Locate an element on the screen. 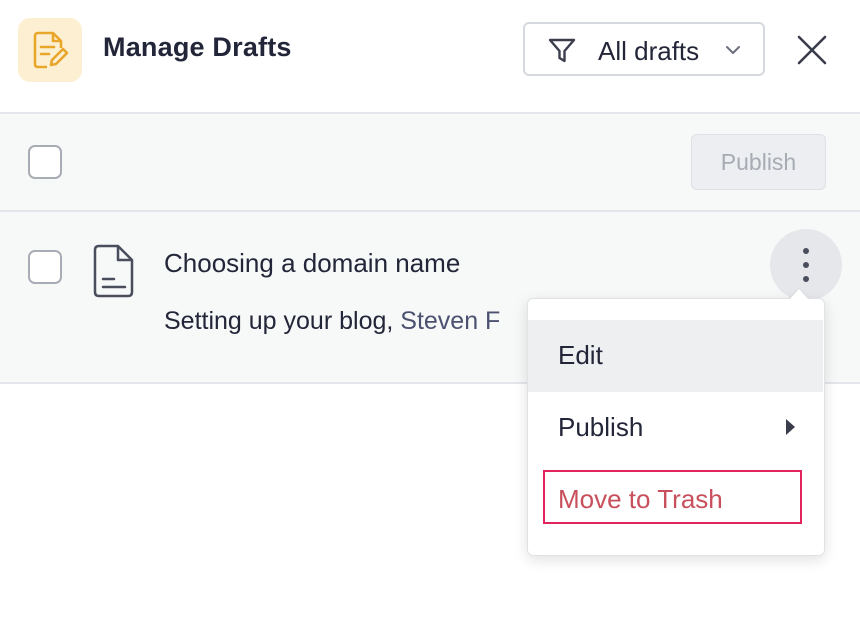 The height and width of the screenshot is (638, 860). close-button is located at coordinates (812, 50).